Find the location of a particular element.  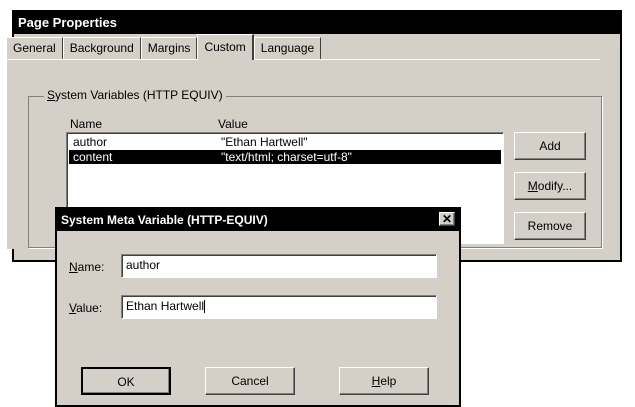

value-field: Ethan Hartwell is located at coordinates (279, 307).